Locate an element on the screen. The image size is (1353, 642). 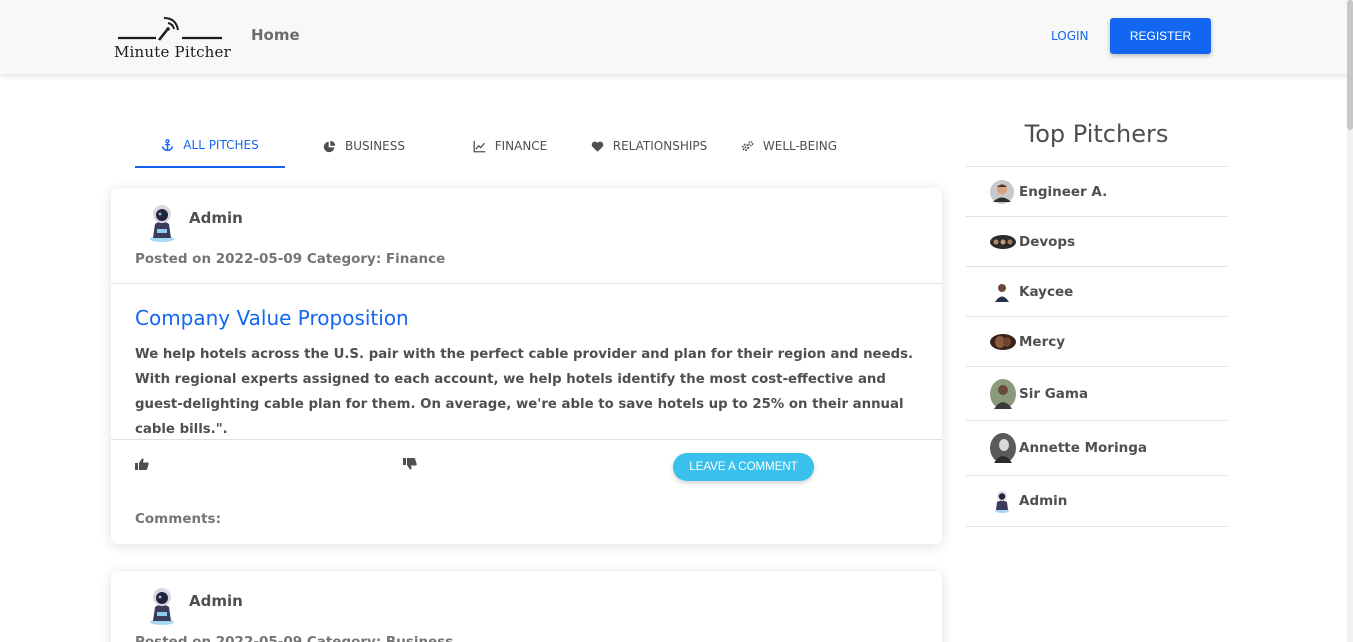
leave-comment-button: LEAVE A COMMENT is located at coordinates (743, 467).